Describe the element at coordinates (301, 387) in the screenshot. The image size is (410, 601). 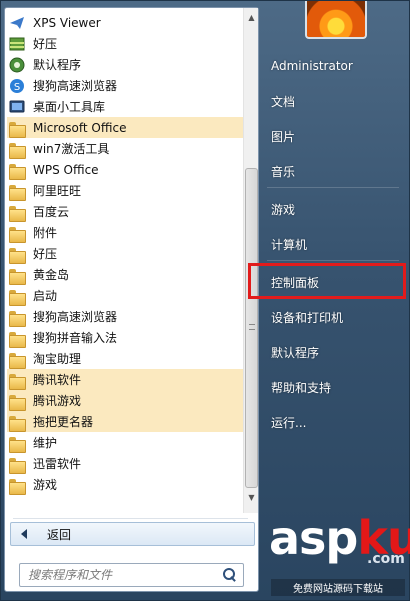
I see `right-menu-item: 帮助和支持` at that location.